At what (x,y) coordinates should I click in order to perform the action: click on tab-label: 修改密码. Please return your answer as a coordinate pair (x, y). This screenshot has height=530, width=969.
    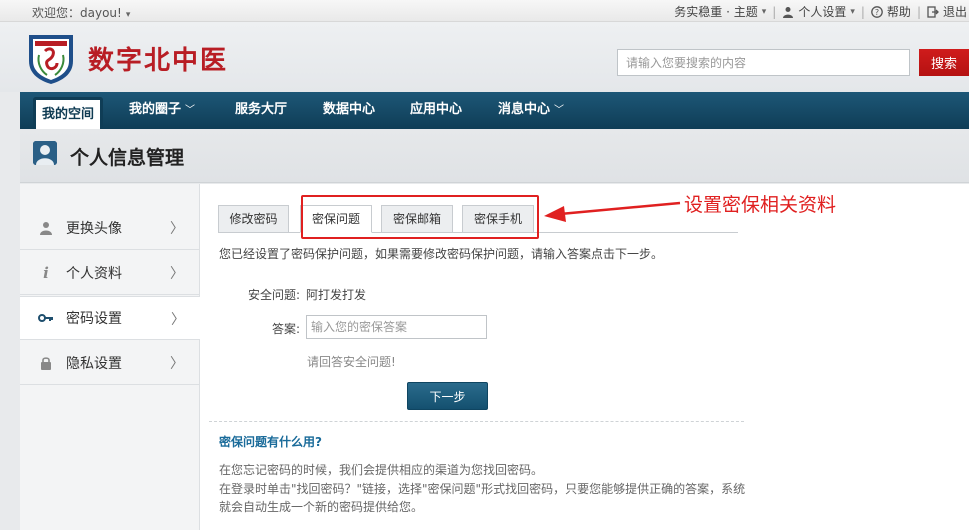
    Looking at the image, I should click on (253, 219).